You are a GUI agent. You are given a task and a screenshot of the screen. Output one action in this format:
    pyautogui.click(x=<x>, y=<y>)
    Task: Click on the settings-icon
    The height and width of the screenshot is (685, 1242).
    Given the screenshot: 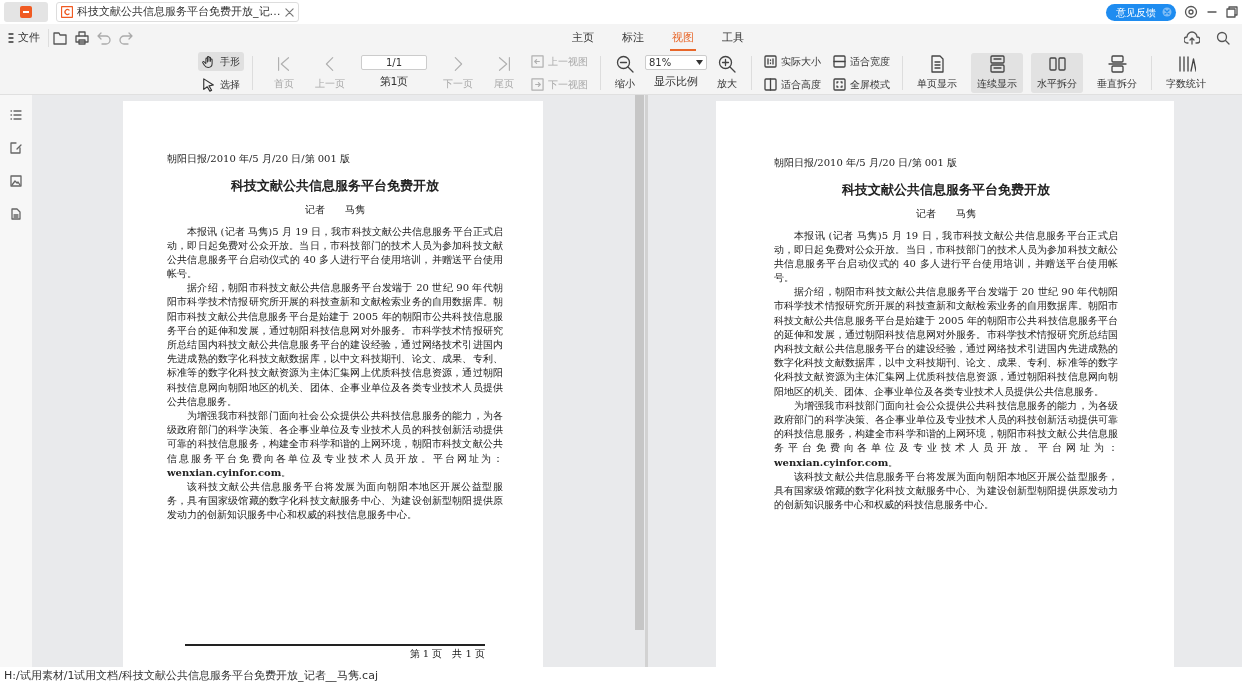 What is the action you would take?
    pyautogui.click(x=1191, y=12)
    